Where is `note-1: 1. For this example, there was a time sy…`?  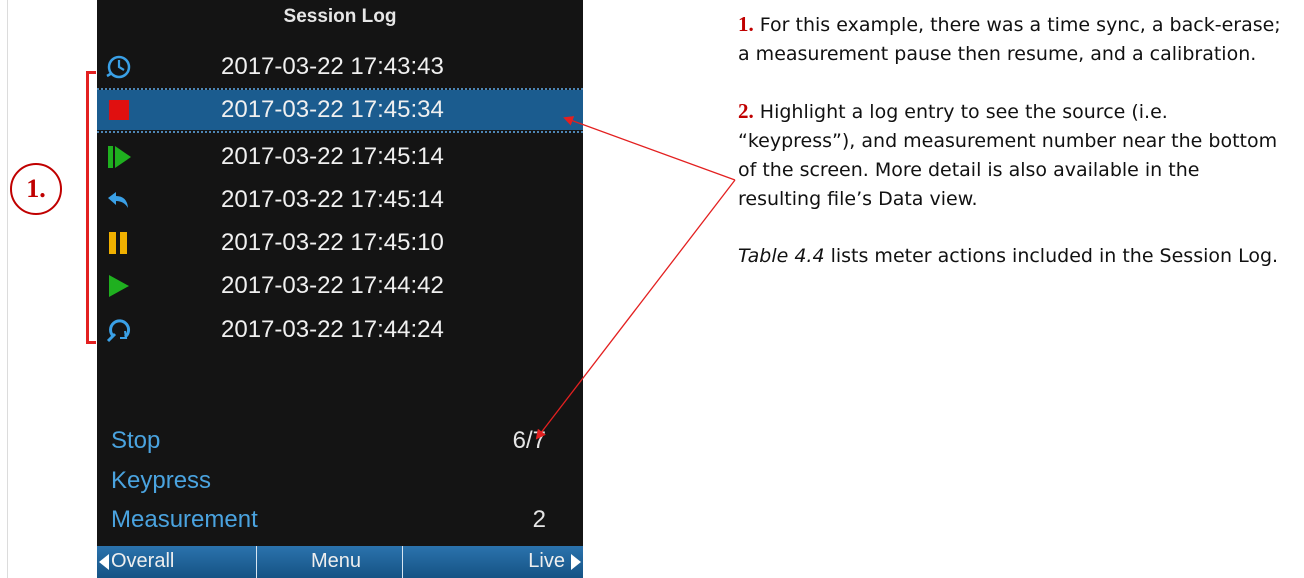
note-1: 1. For this example, there was a time sy… is located at coordinates (1013, 39).